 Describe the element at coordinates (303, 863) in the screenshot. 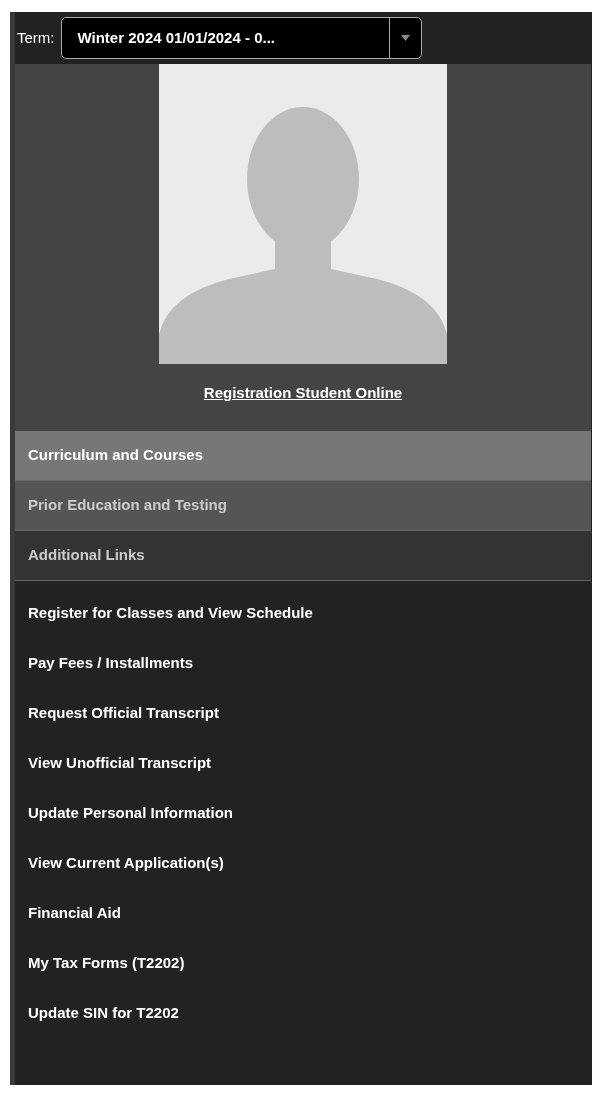

I see `menu-link: View Current Application(s)` at that location.